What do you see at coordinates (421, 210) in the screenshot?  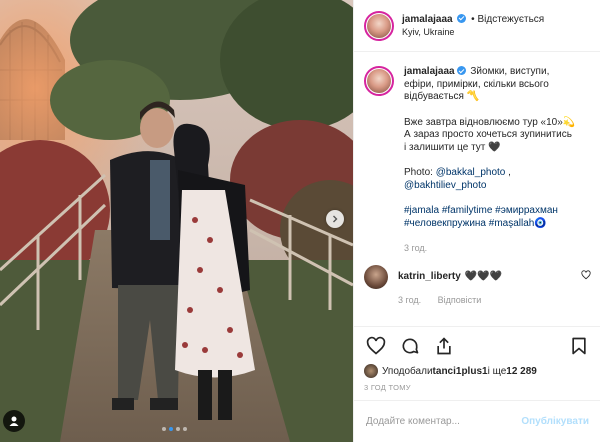 I see `hashtag-link: #jamala` at bounding box center [421, 210].